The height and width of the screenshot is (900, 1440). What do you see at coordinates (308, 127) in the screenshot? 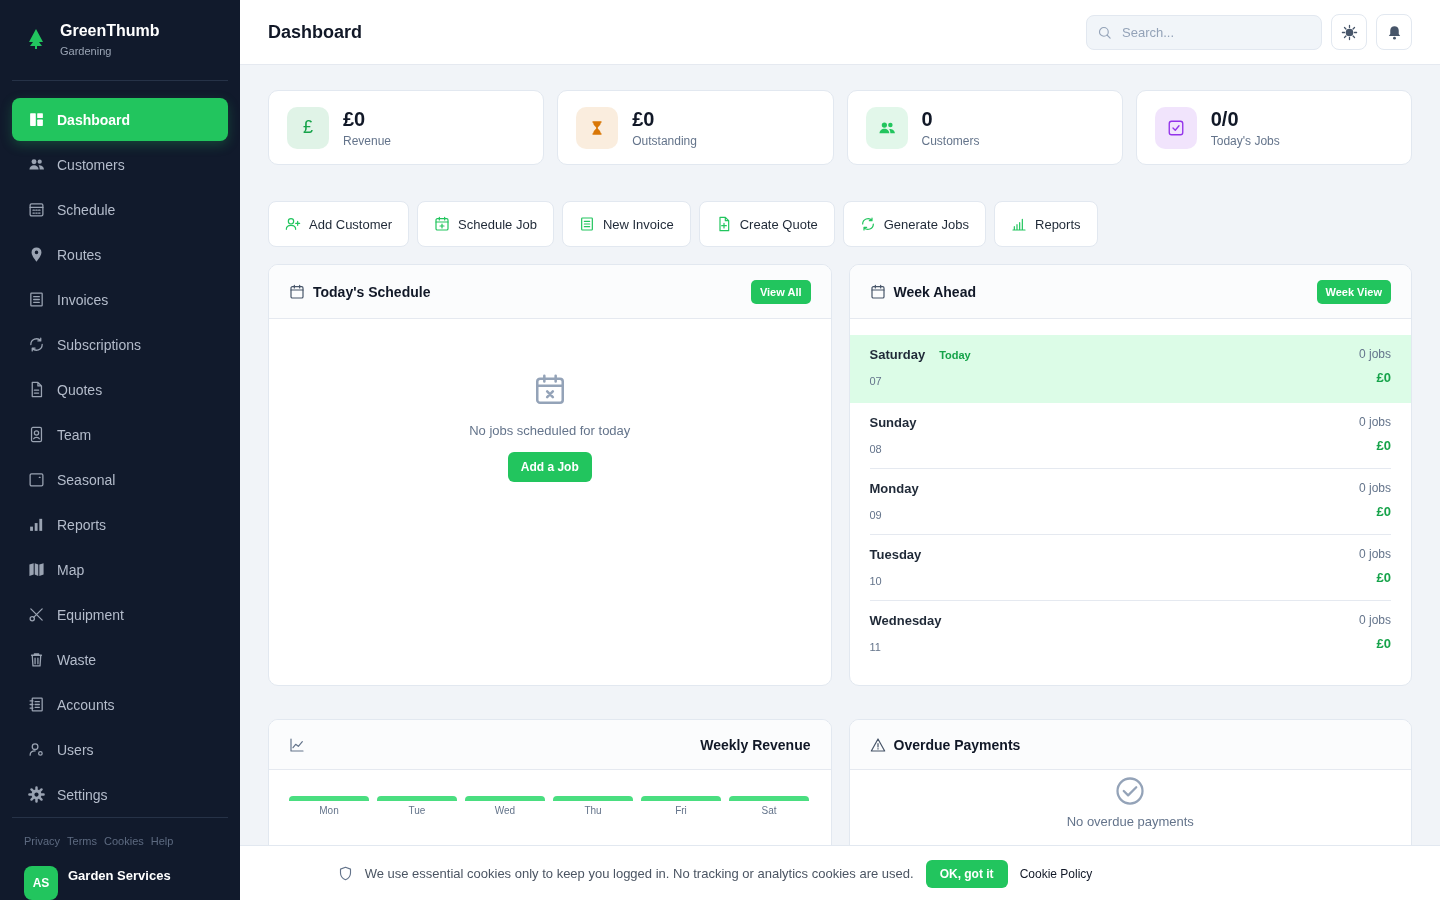
I see `pound-icon: £` at bounding box center [308, 127].